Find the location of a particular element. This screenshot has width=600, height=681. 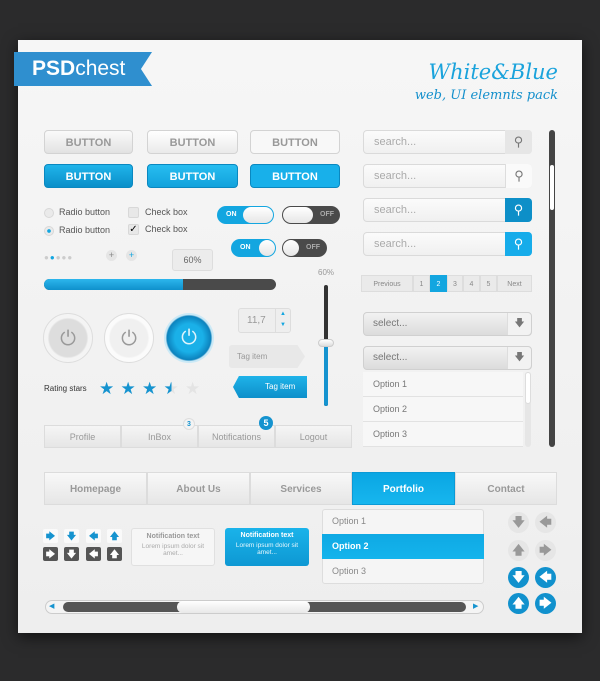

nav-homepage: Homepage is located at coordinates (95, 488).